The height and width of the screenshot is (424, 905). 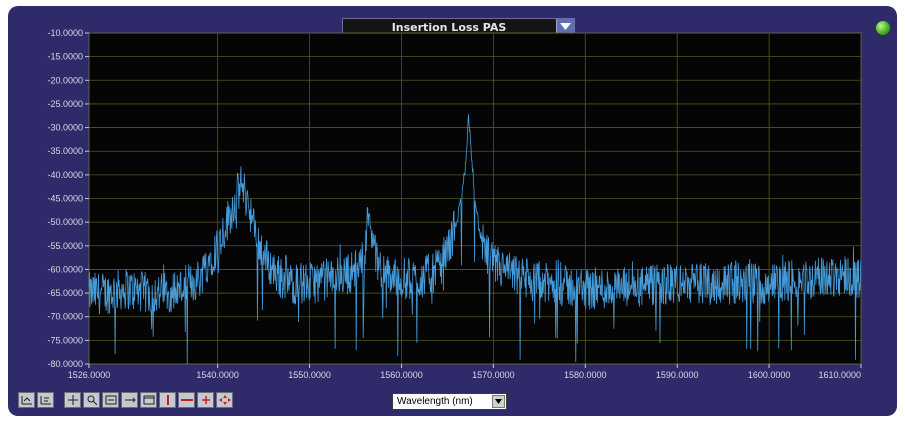 What do you see at coordinates (401, 375) in the screenshot?
I see `x-tick-label: 1560.0000` at bounding box center [401, 375].